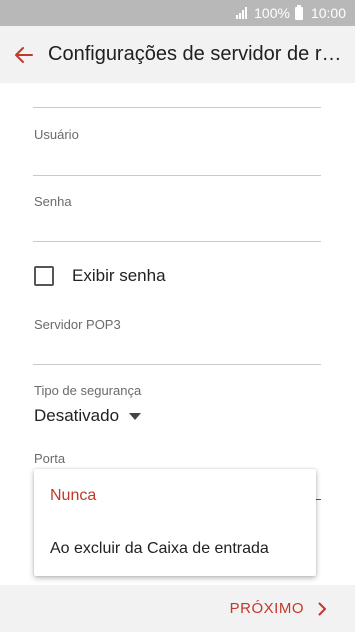 The image size is (355, 632). I want to click on username-label: Usuário, so click(56, 134).